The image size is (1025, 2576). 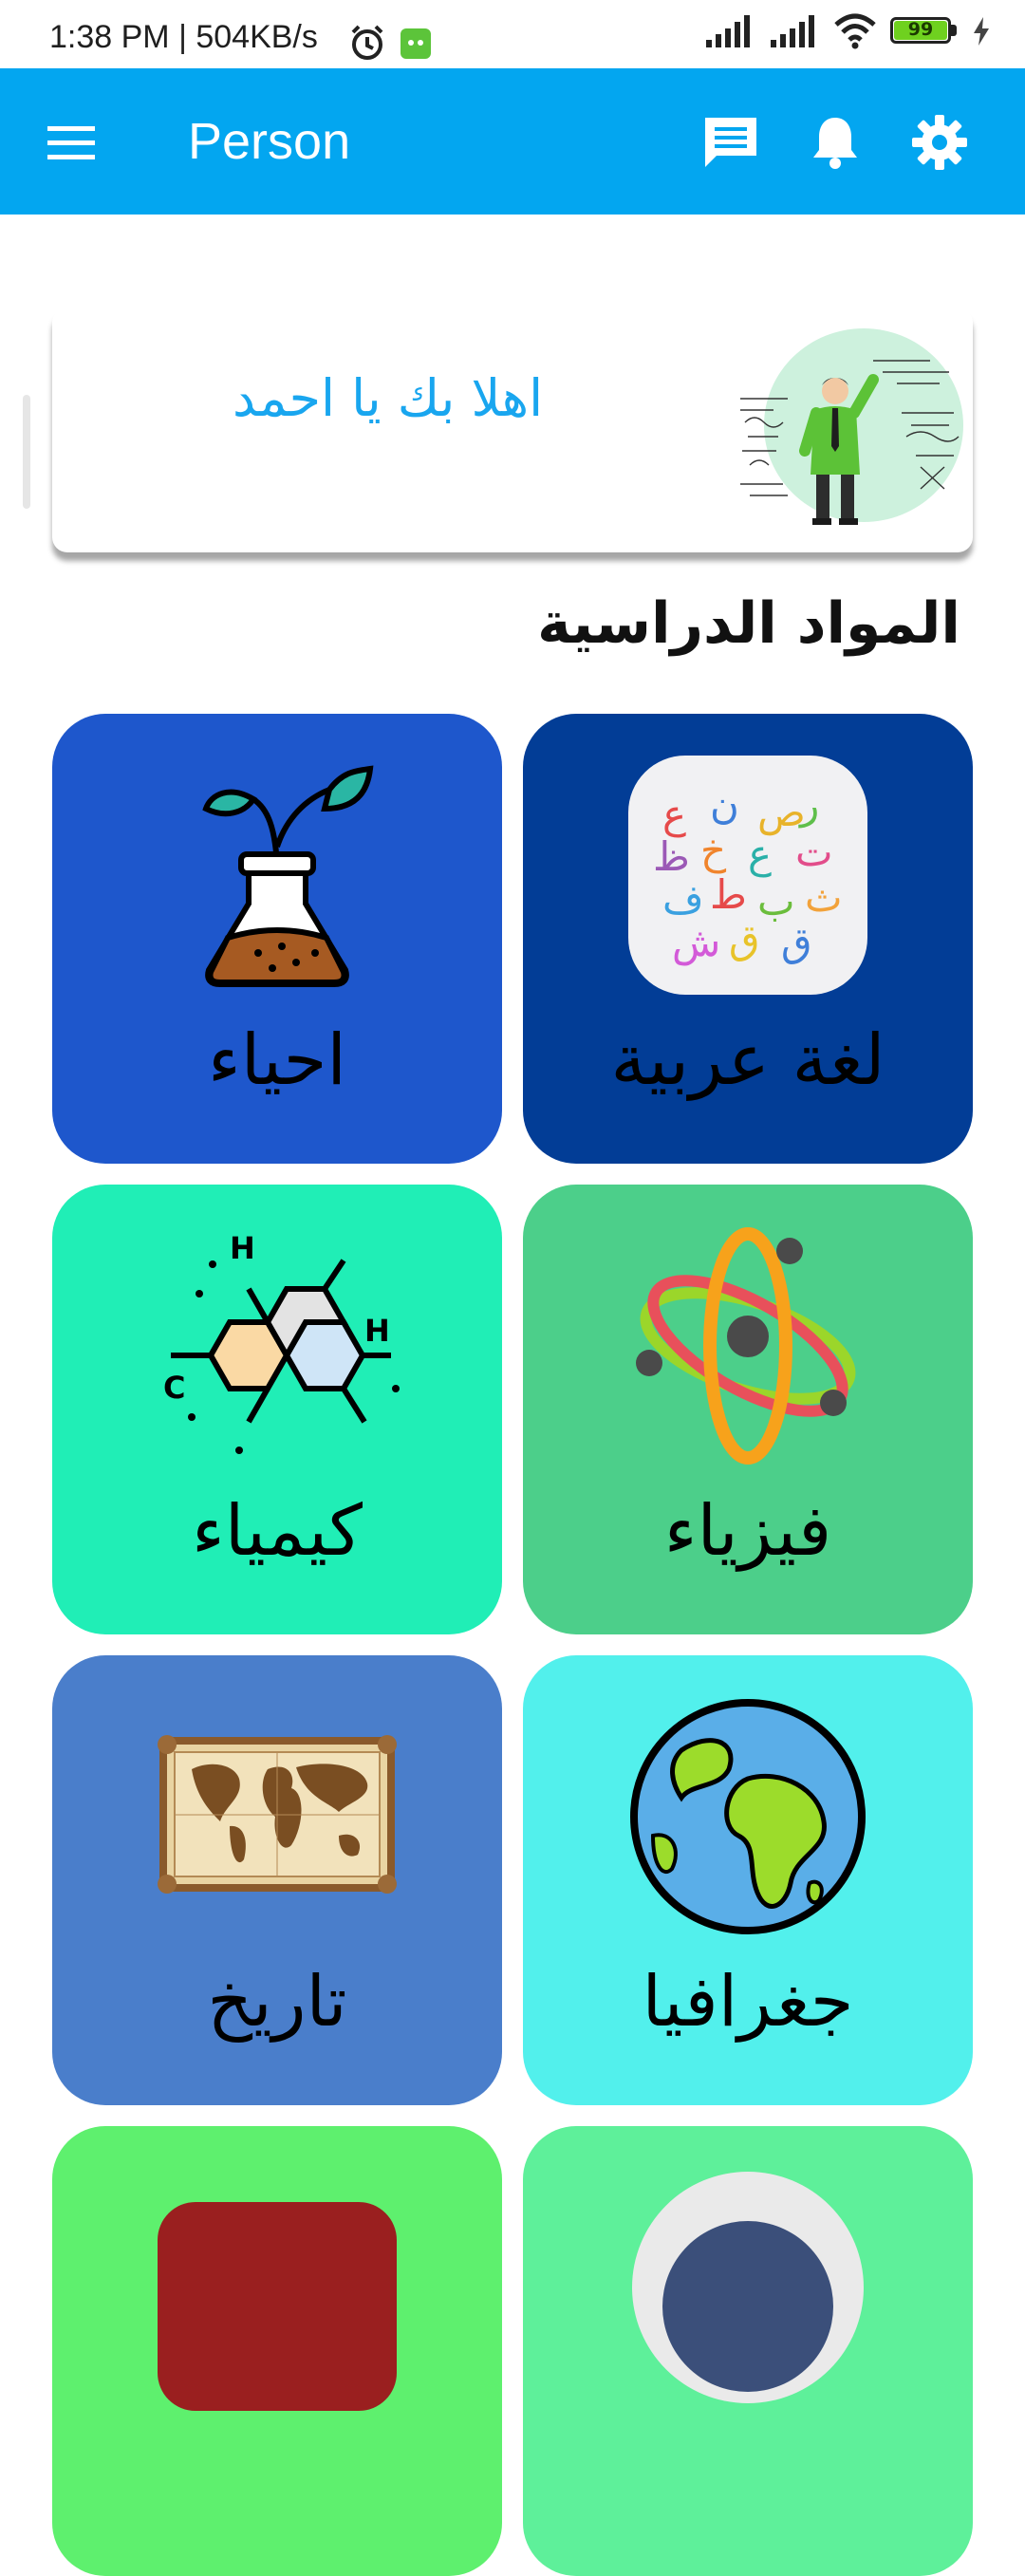 I want to click on hamburger-menu-icon, so click(x=71, y=143).